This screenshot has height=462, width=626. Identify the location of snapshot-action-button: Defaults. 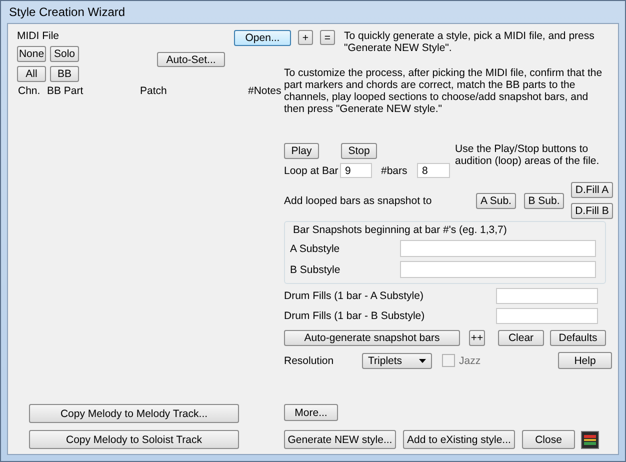
(578, 338).